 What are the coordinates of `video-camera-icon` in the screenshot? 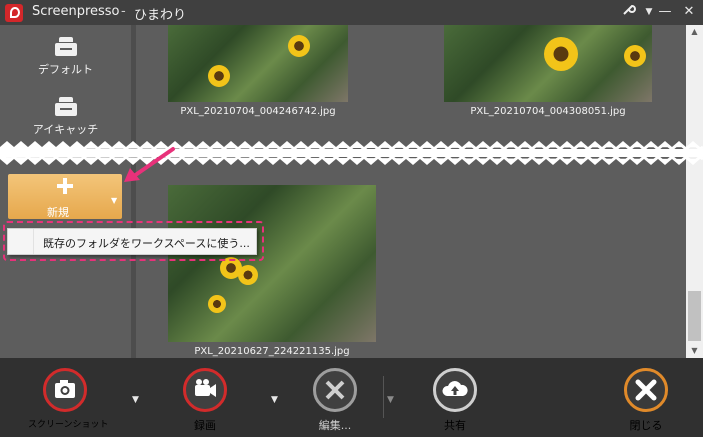 It's located at (205, 390).